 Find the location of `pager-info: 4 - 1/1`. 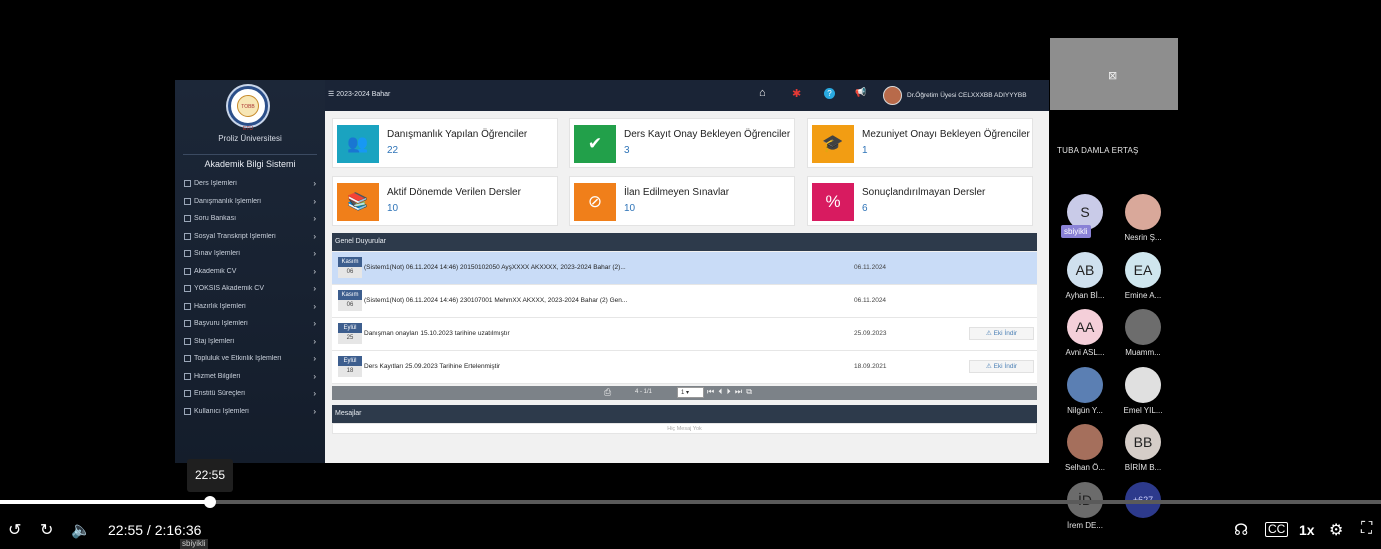

pager-info: 4 - 1/1 is located at coordinates (644, 392).